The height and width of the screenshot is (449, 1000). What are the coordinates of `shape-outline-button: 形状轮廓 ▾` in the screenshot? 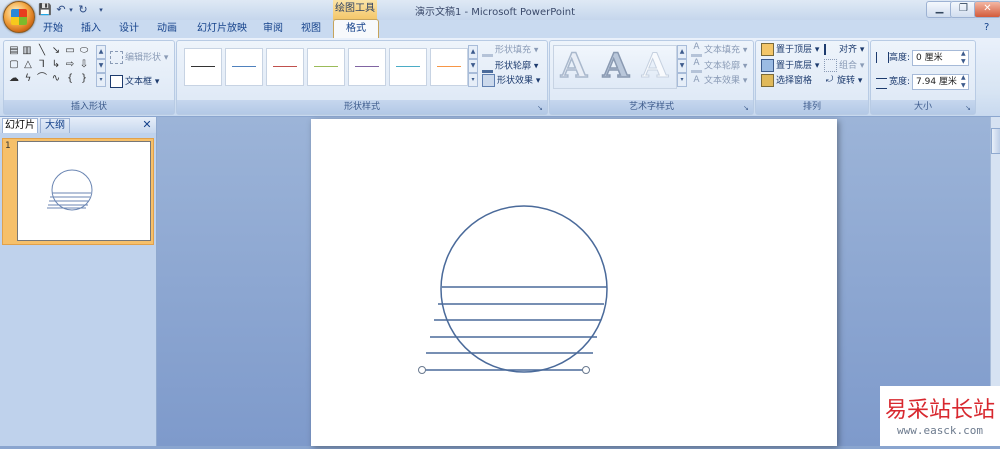 It's located at (510, 66).